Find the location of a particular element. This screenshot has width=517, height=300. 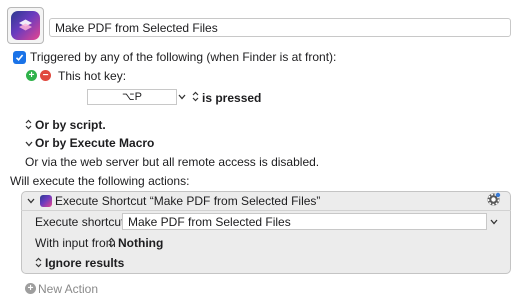

remove-trigger-button: − is located at coordinates (45, 75).